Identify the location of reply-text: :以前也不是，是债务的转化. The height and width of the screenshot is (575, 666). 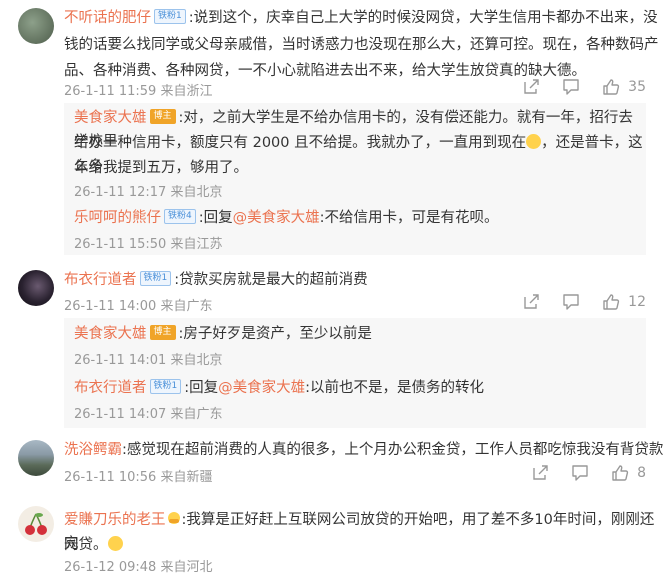
(395, 388).